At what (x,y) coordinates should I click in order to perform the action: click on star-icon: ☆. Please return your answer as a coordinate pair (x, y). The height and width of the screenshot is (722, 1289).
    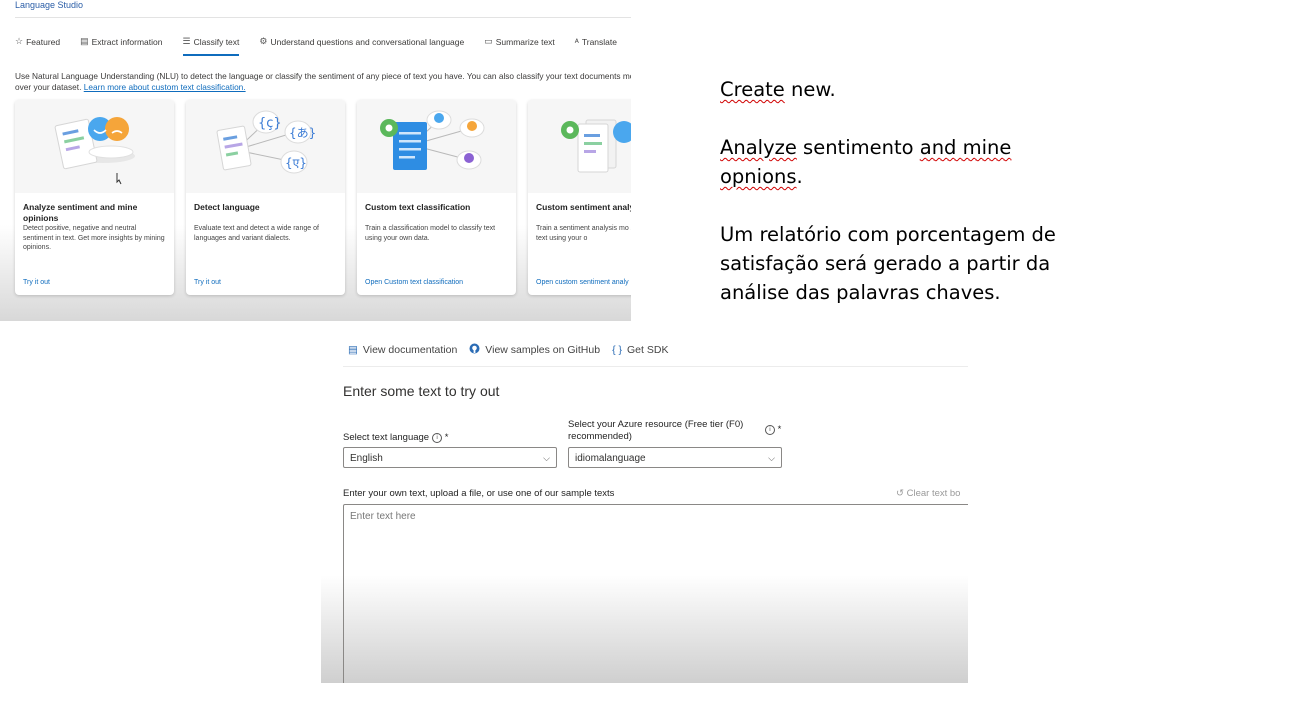
    Looking at the image, I should click on (19, 41).